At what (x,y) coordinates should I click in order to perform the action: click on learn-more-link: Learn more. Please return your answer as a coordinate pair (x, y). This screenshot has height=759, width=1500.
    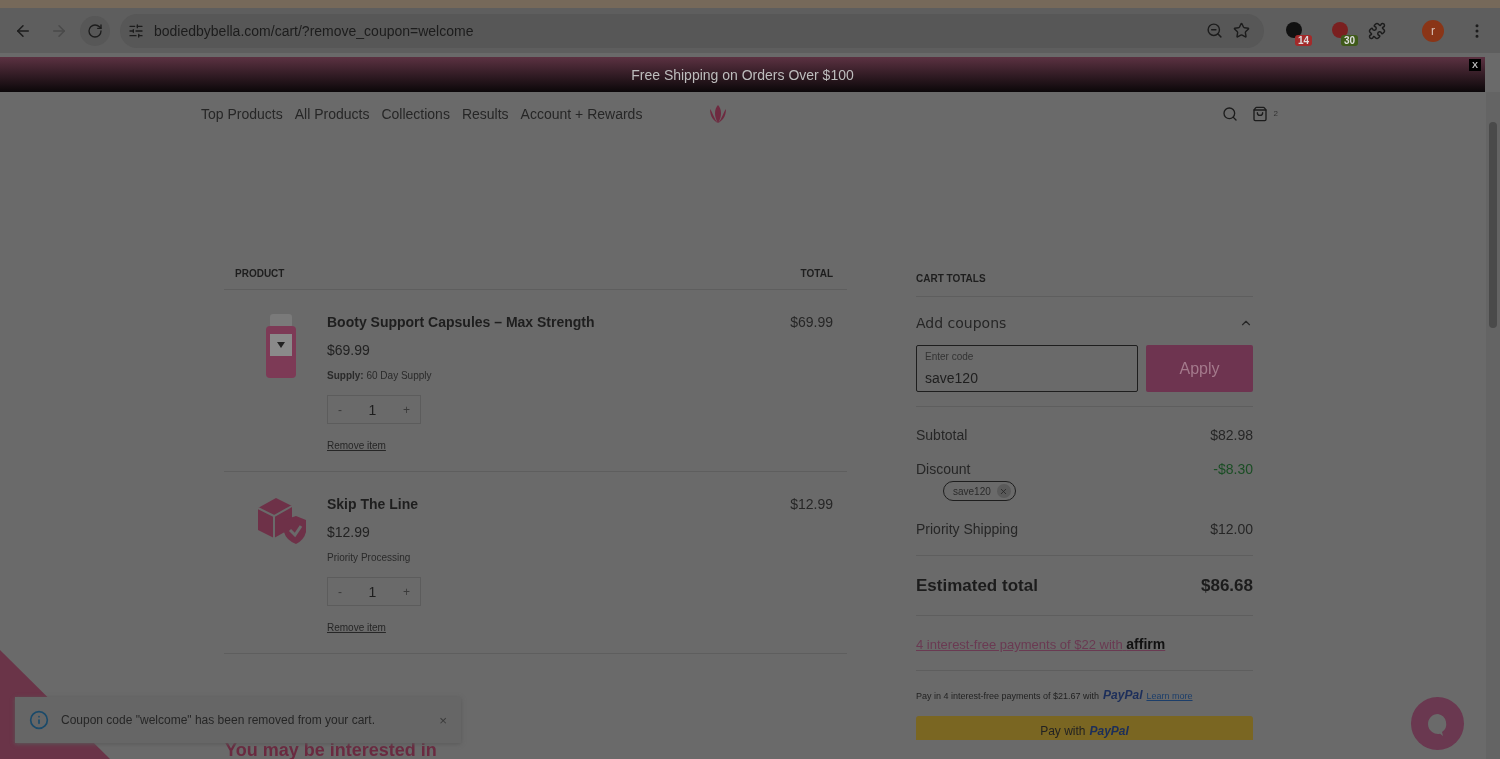
    Looking at the image, I should click on (1169, 696).